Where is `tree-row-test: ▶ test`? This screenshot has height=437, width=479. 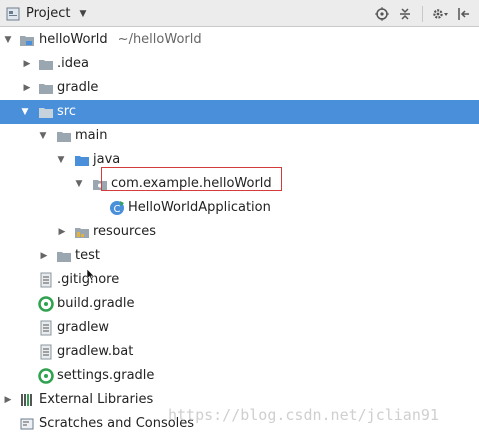
tree-row-test: ▶ test is located at coordinates (239, 256).